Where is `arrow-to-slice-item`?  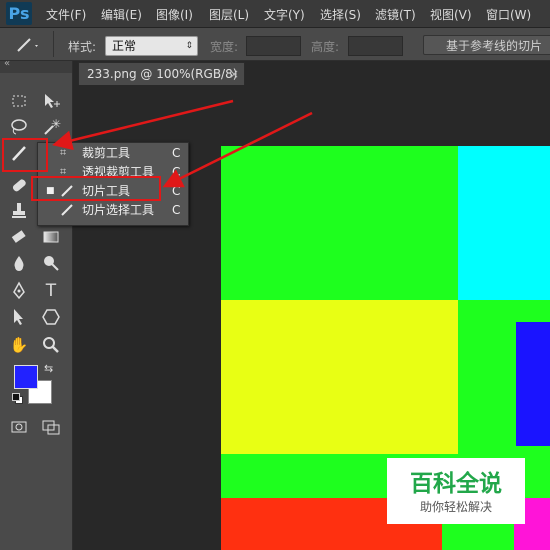 arrow-to-slice-item is located at coordinates (237, 149).